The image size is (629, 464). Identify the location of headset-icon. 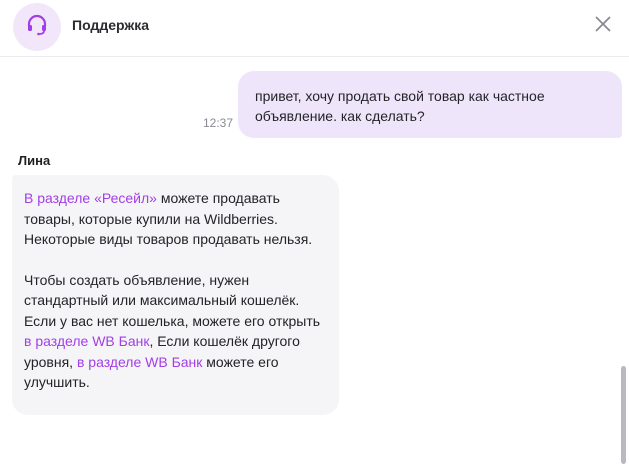
(37, 27).